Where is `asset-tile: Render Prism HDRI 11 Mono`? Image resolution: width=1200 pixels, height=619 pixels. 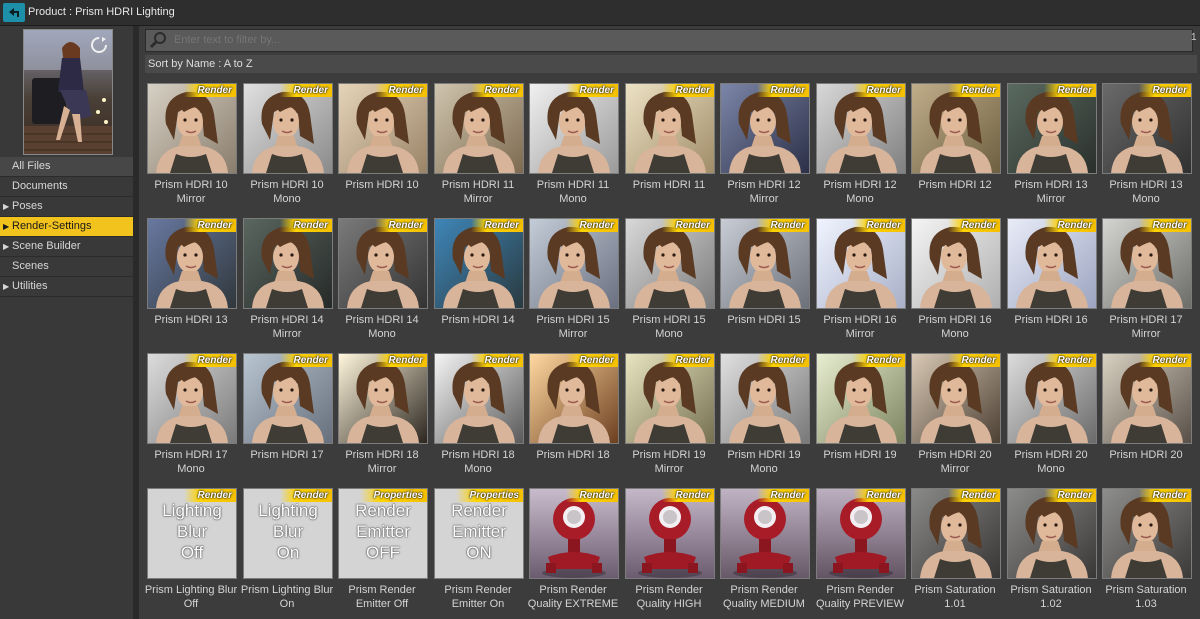
asset-tile: Render Prism HDRI 11 Mono is located at coordinates (575, 147).